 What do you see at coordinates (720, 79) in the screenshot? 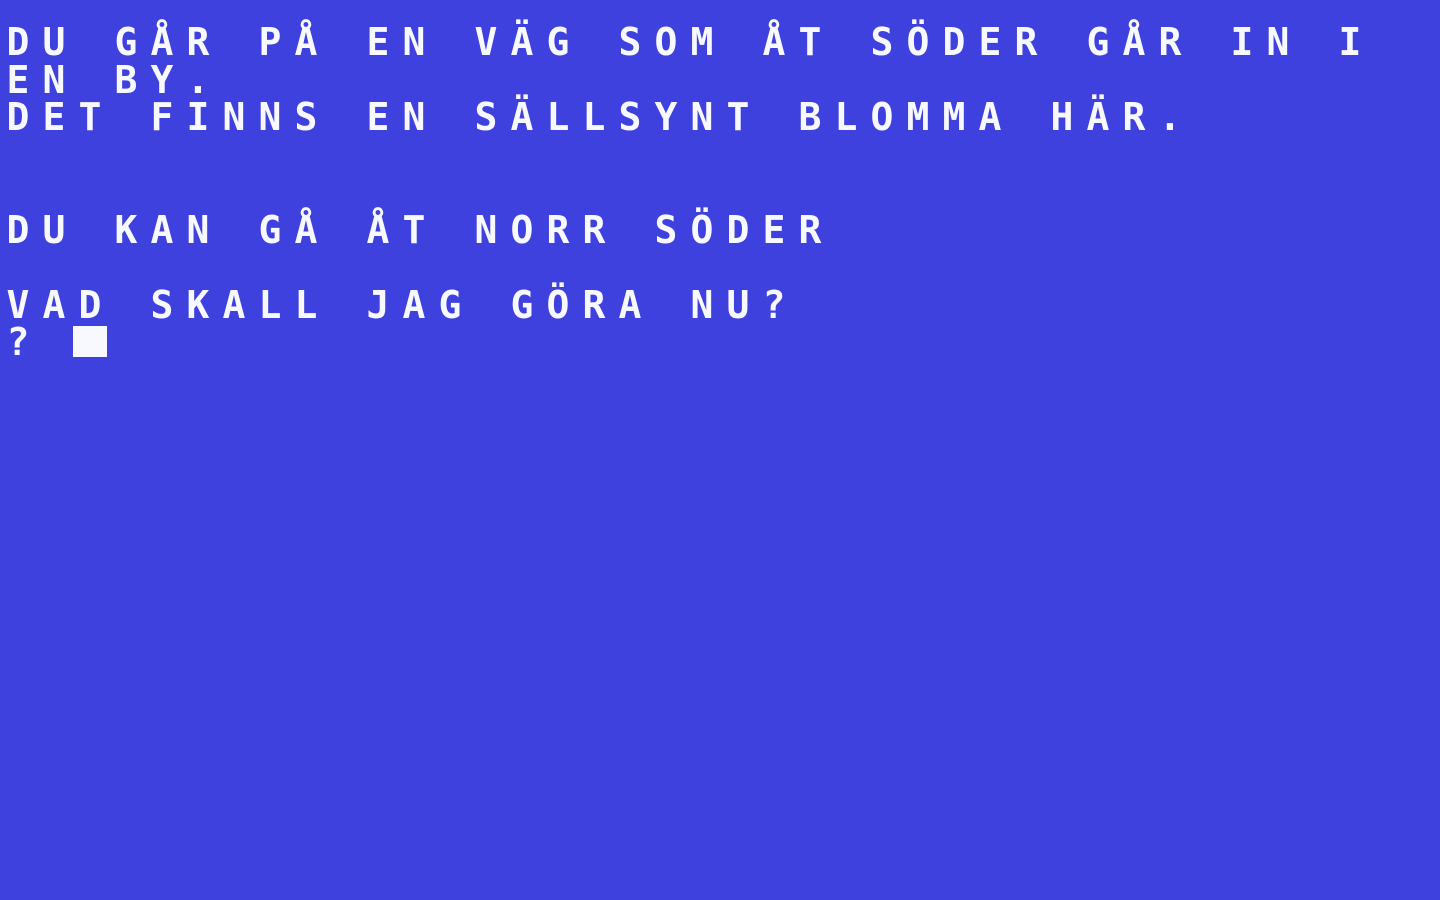
I see `room-description-line-2: EN BY.` at bounding box center [720, 79].